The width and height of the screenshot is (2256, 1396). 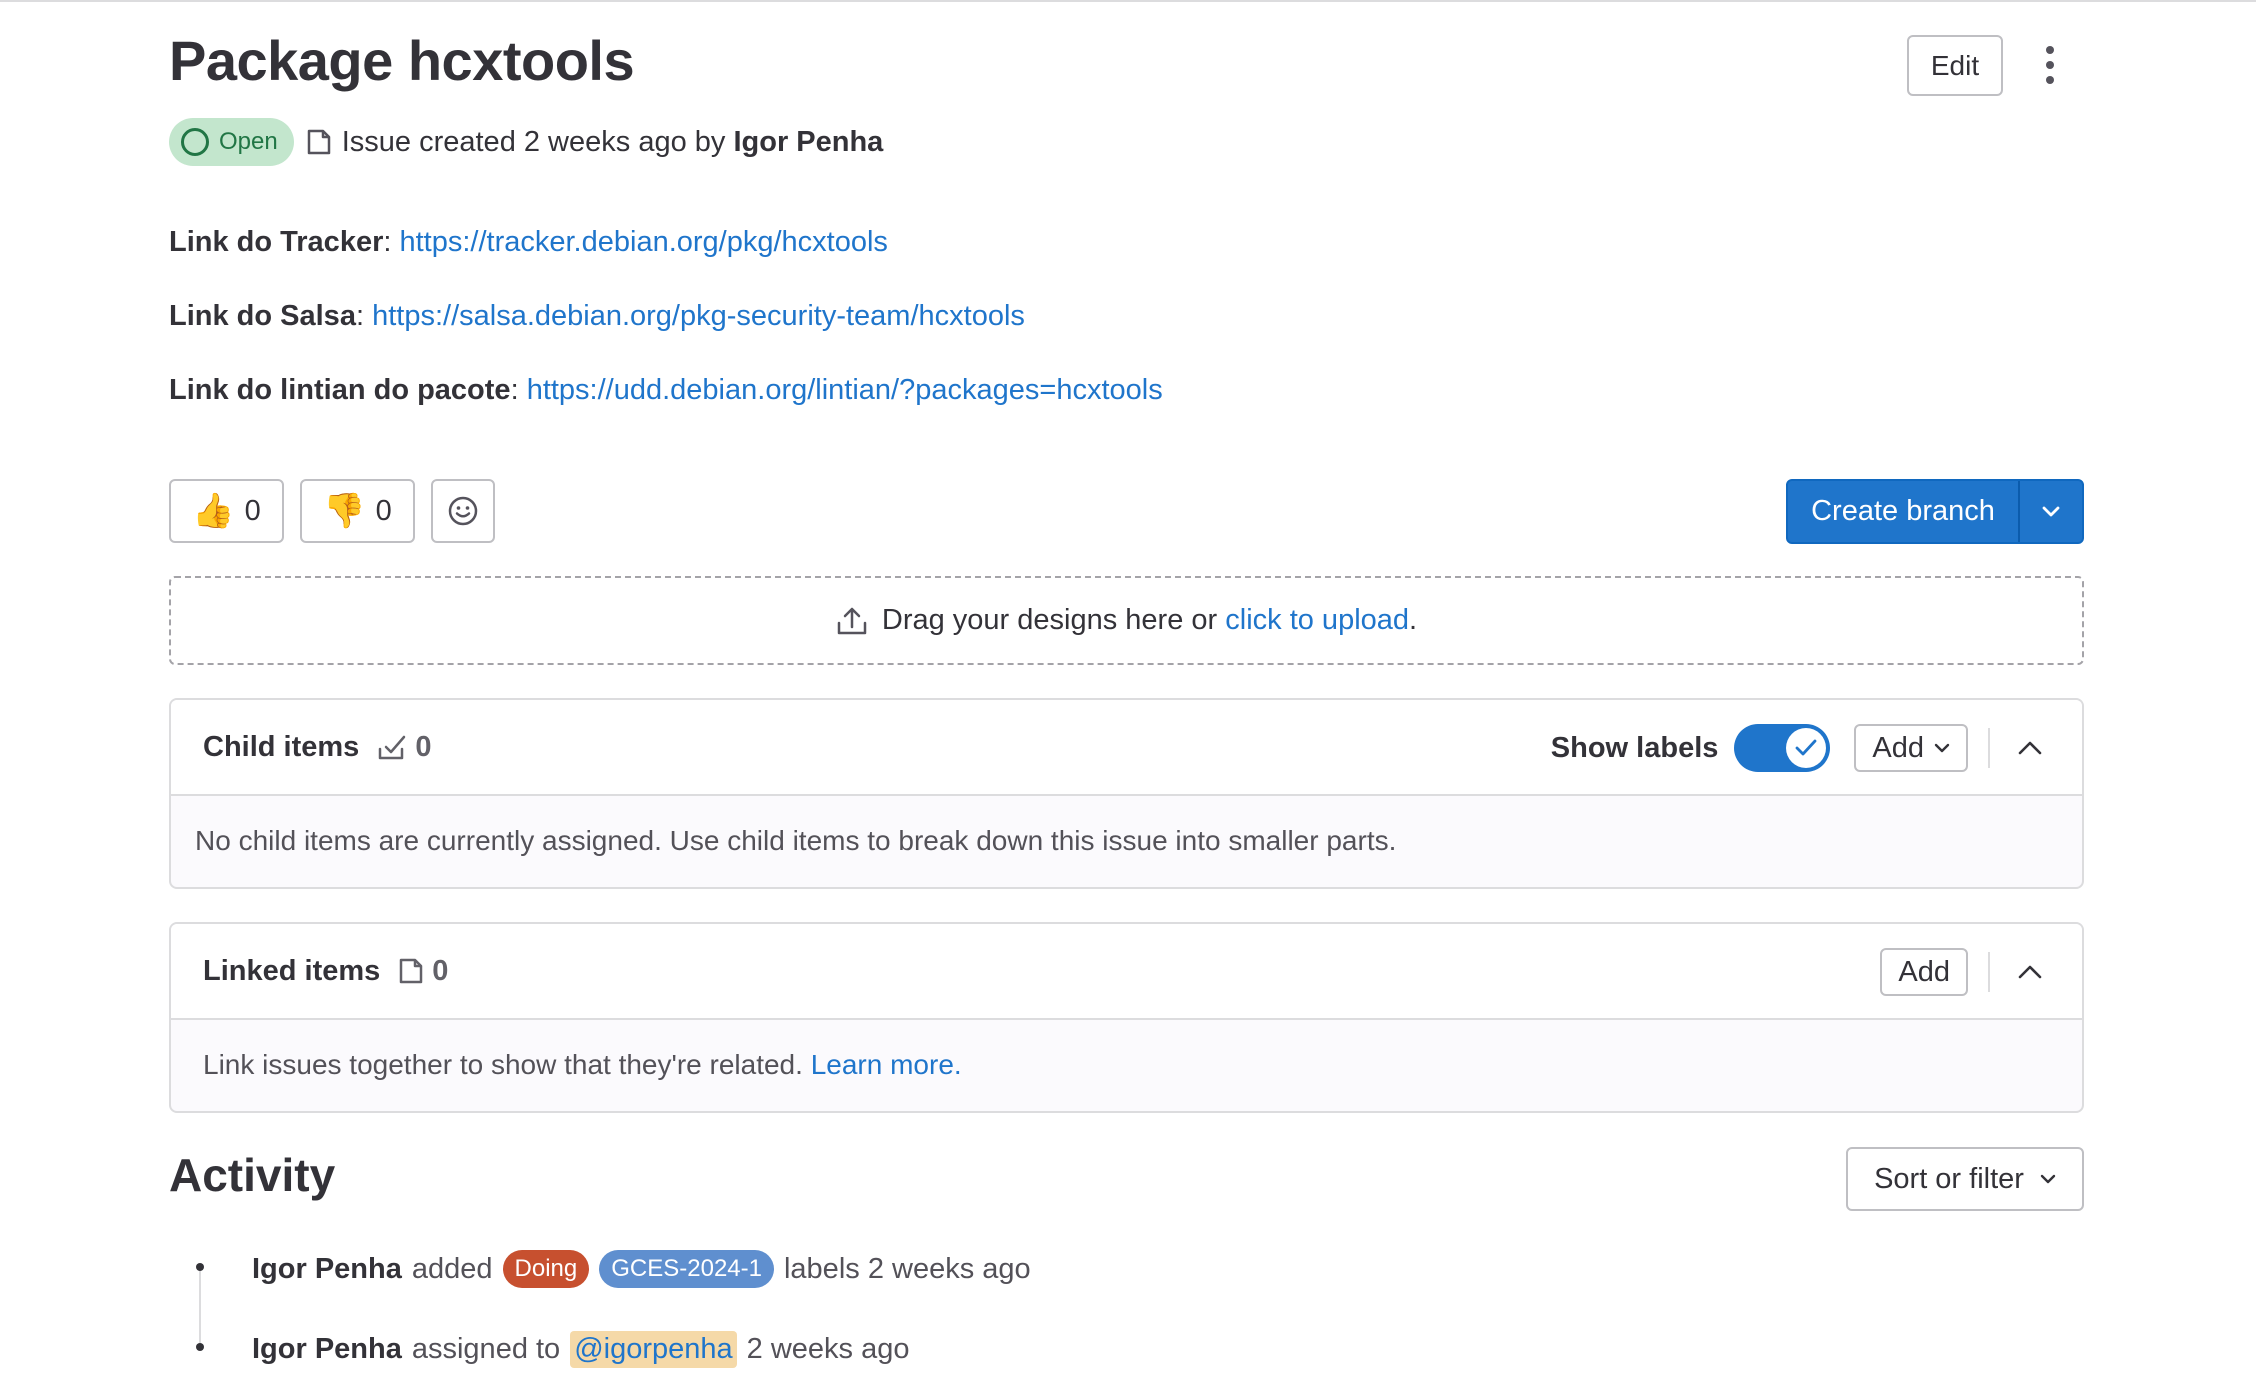 I want to click on thumbs-down-icon: 👎, so click(x=344, y=511).